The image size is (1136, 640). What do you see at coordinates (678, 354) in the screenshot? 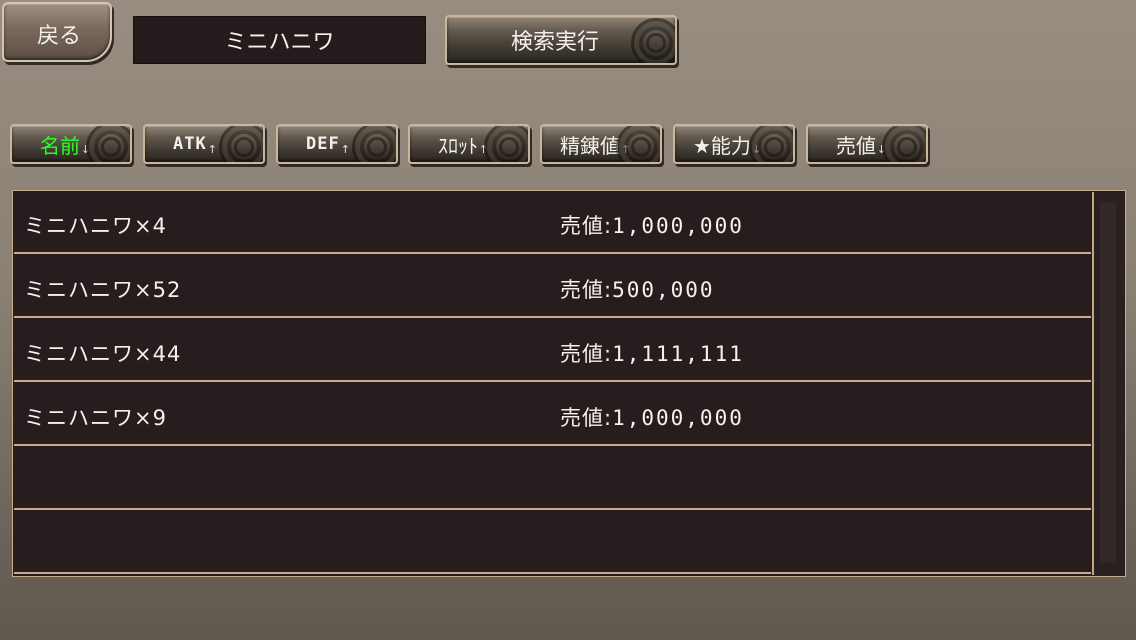
I see `price-value: 1,111,111` at bounding box center [678, 354].